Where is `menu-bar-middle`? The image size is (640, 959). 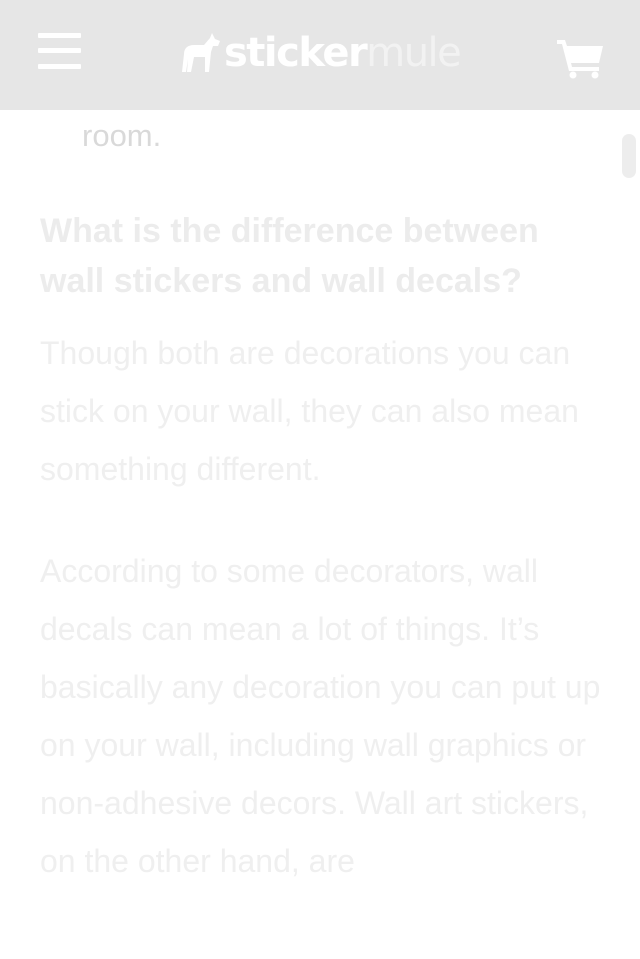 menu-bar-middle is located at coordinates (59, 50).